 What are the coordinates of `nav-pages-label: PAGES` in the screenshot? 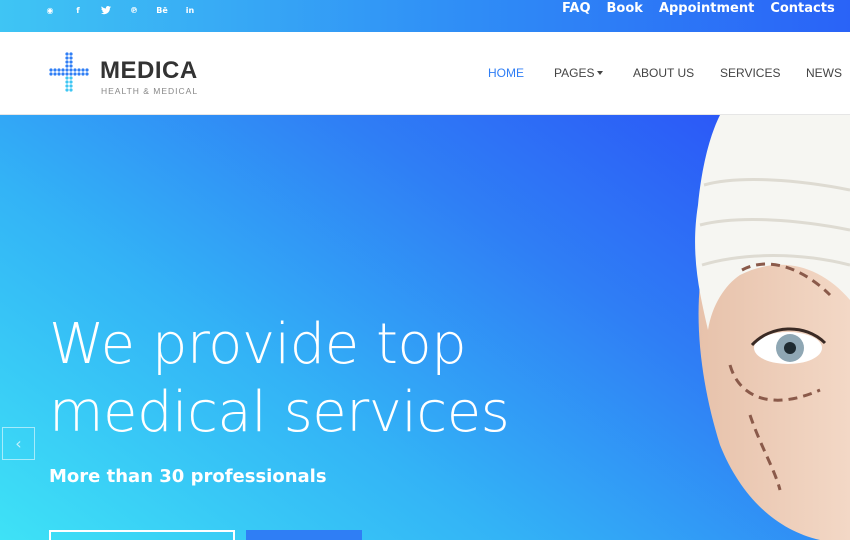 It's located at (574, 73).